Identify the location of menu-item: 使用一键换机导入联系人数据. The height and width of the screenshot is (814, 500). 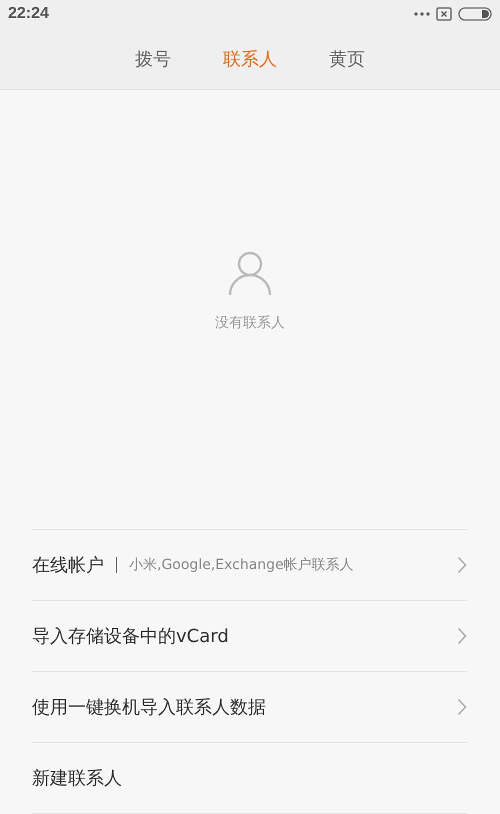
(249, 707).